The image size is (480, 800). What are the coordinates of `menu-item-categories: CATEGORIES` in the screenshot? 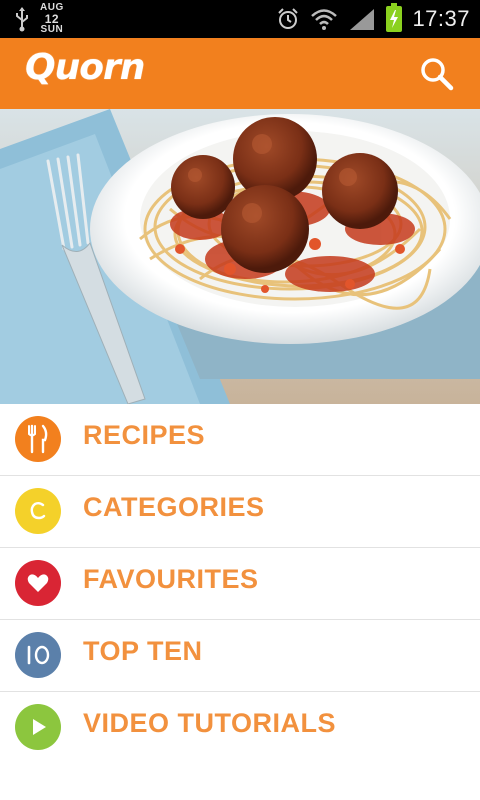 It's located at (240, 512).